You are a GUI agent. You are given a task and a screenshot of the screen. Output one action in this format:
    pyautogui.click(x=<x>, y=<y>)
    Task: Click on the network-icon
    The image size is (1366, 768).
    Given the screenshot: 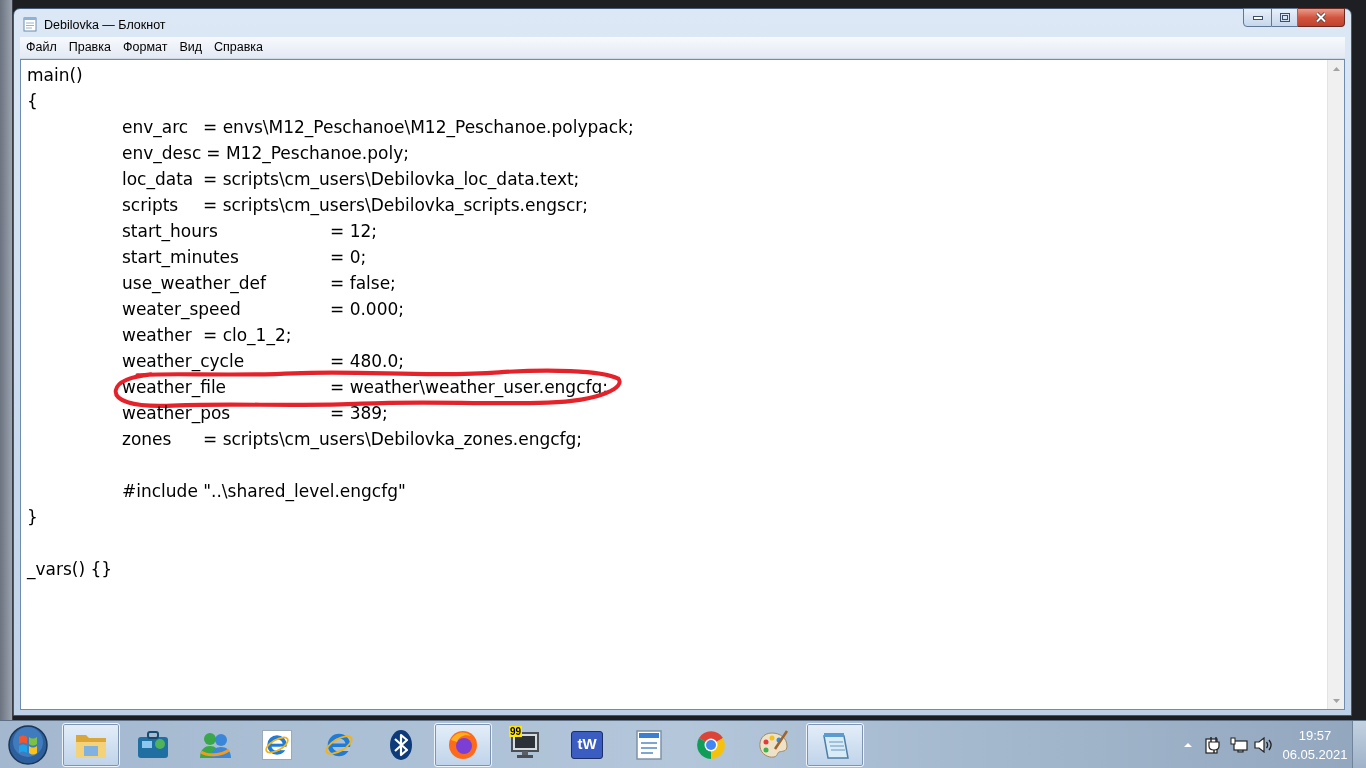 What is the action you would take?
    pyautogui.click(x=1239, y=744)
    